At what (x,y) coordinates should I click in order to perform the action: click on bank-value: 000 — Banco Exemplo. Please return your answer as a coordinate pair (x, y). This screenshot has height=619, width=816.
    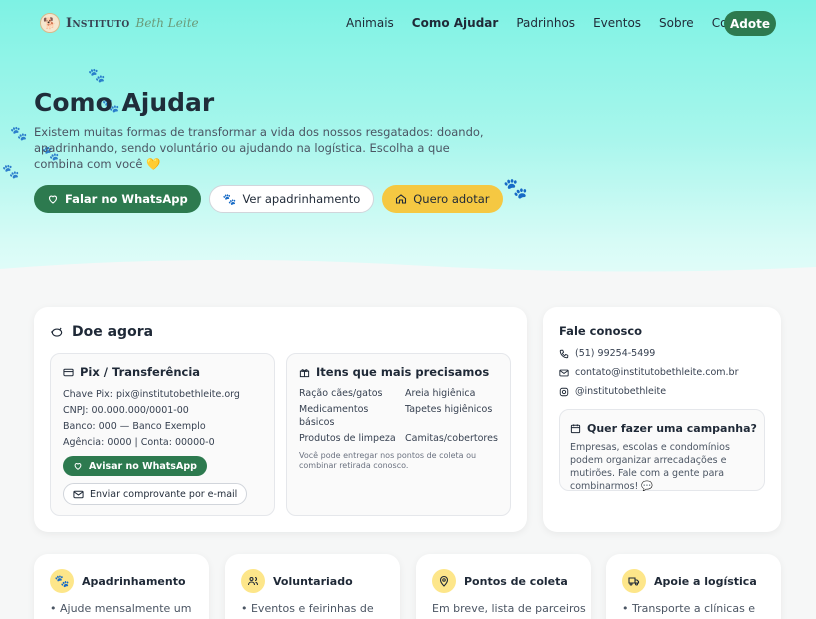
    Looking at the image, I should click on (152, 426).